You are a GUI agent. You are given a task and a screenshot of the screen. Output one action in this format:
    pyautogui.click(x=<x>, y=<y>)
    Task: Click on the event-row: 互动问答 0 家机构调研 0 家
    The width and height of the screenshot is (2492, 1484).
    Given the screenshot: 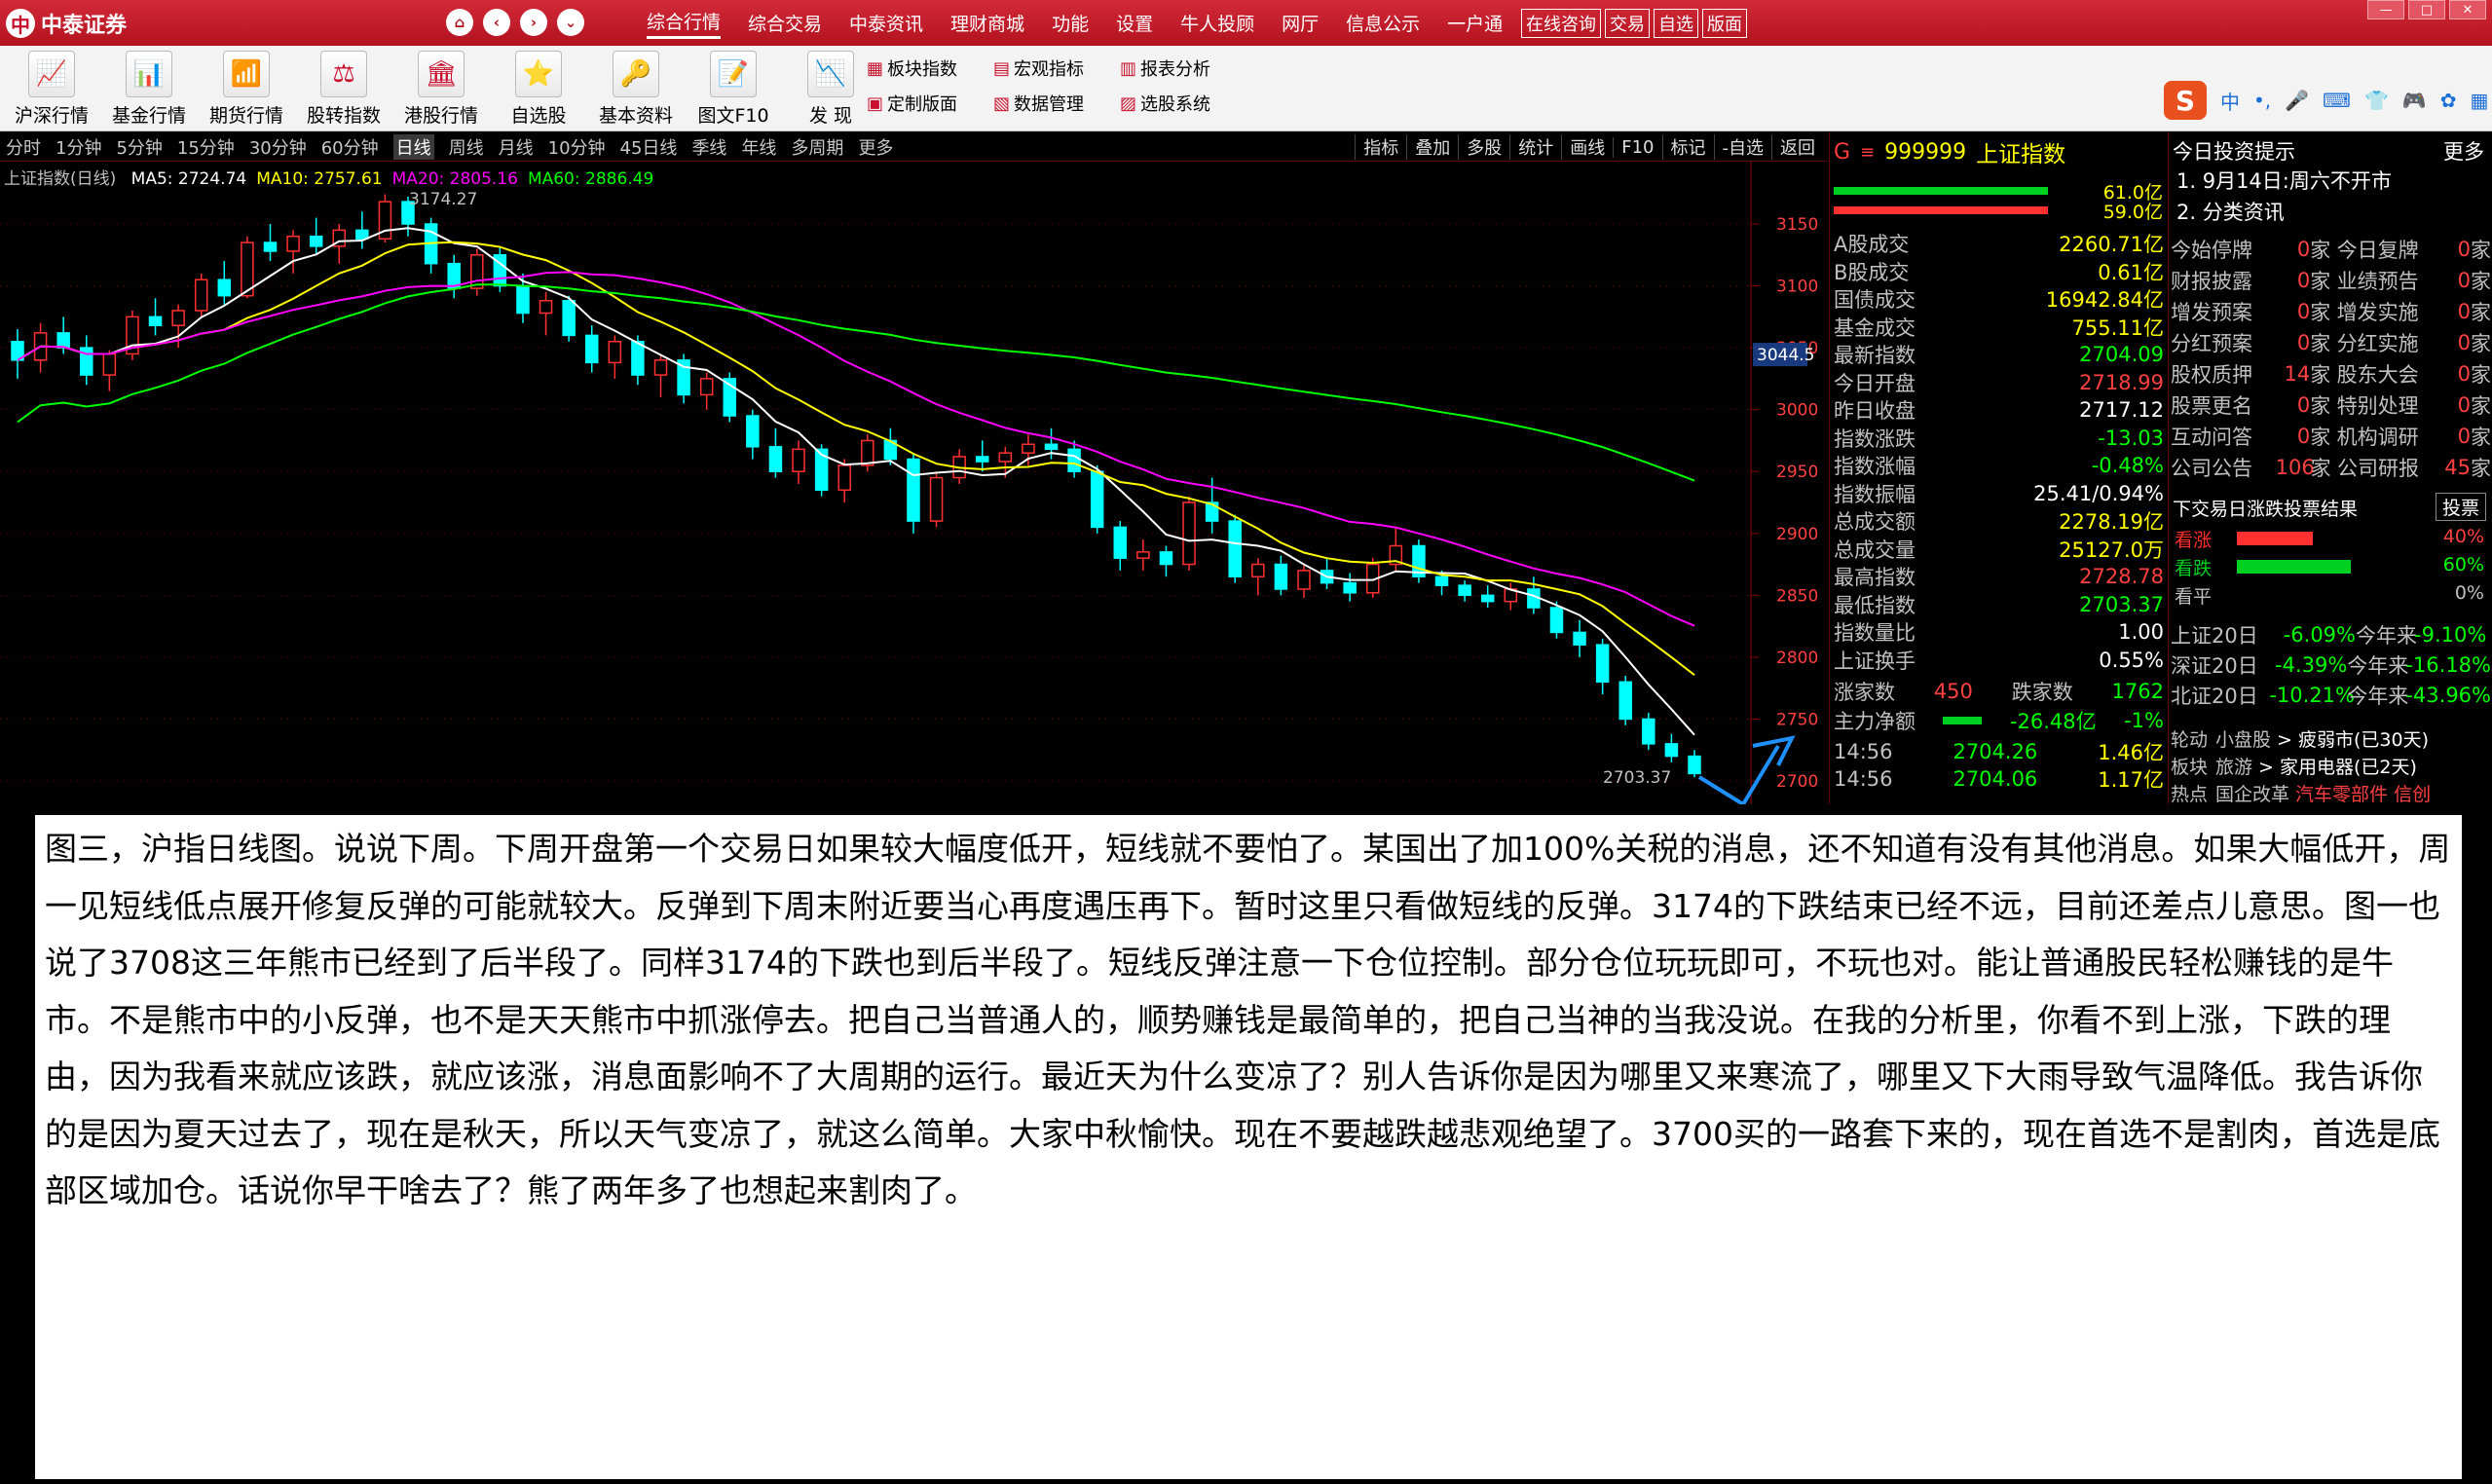 What is the action you would take?
    pyautogui.click(x=2331, y=436)
    